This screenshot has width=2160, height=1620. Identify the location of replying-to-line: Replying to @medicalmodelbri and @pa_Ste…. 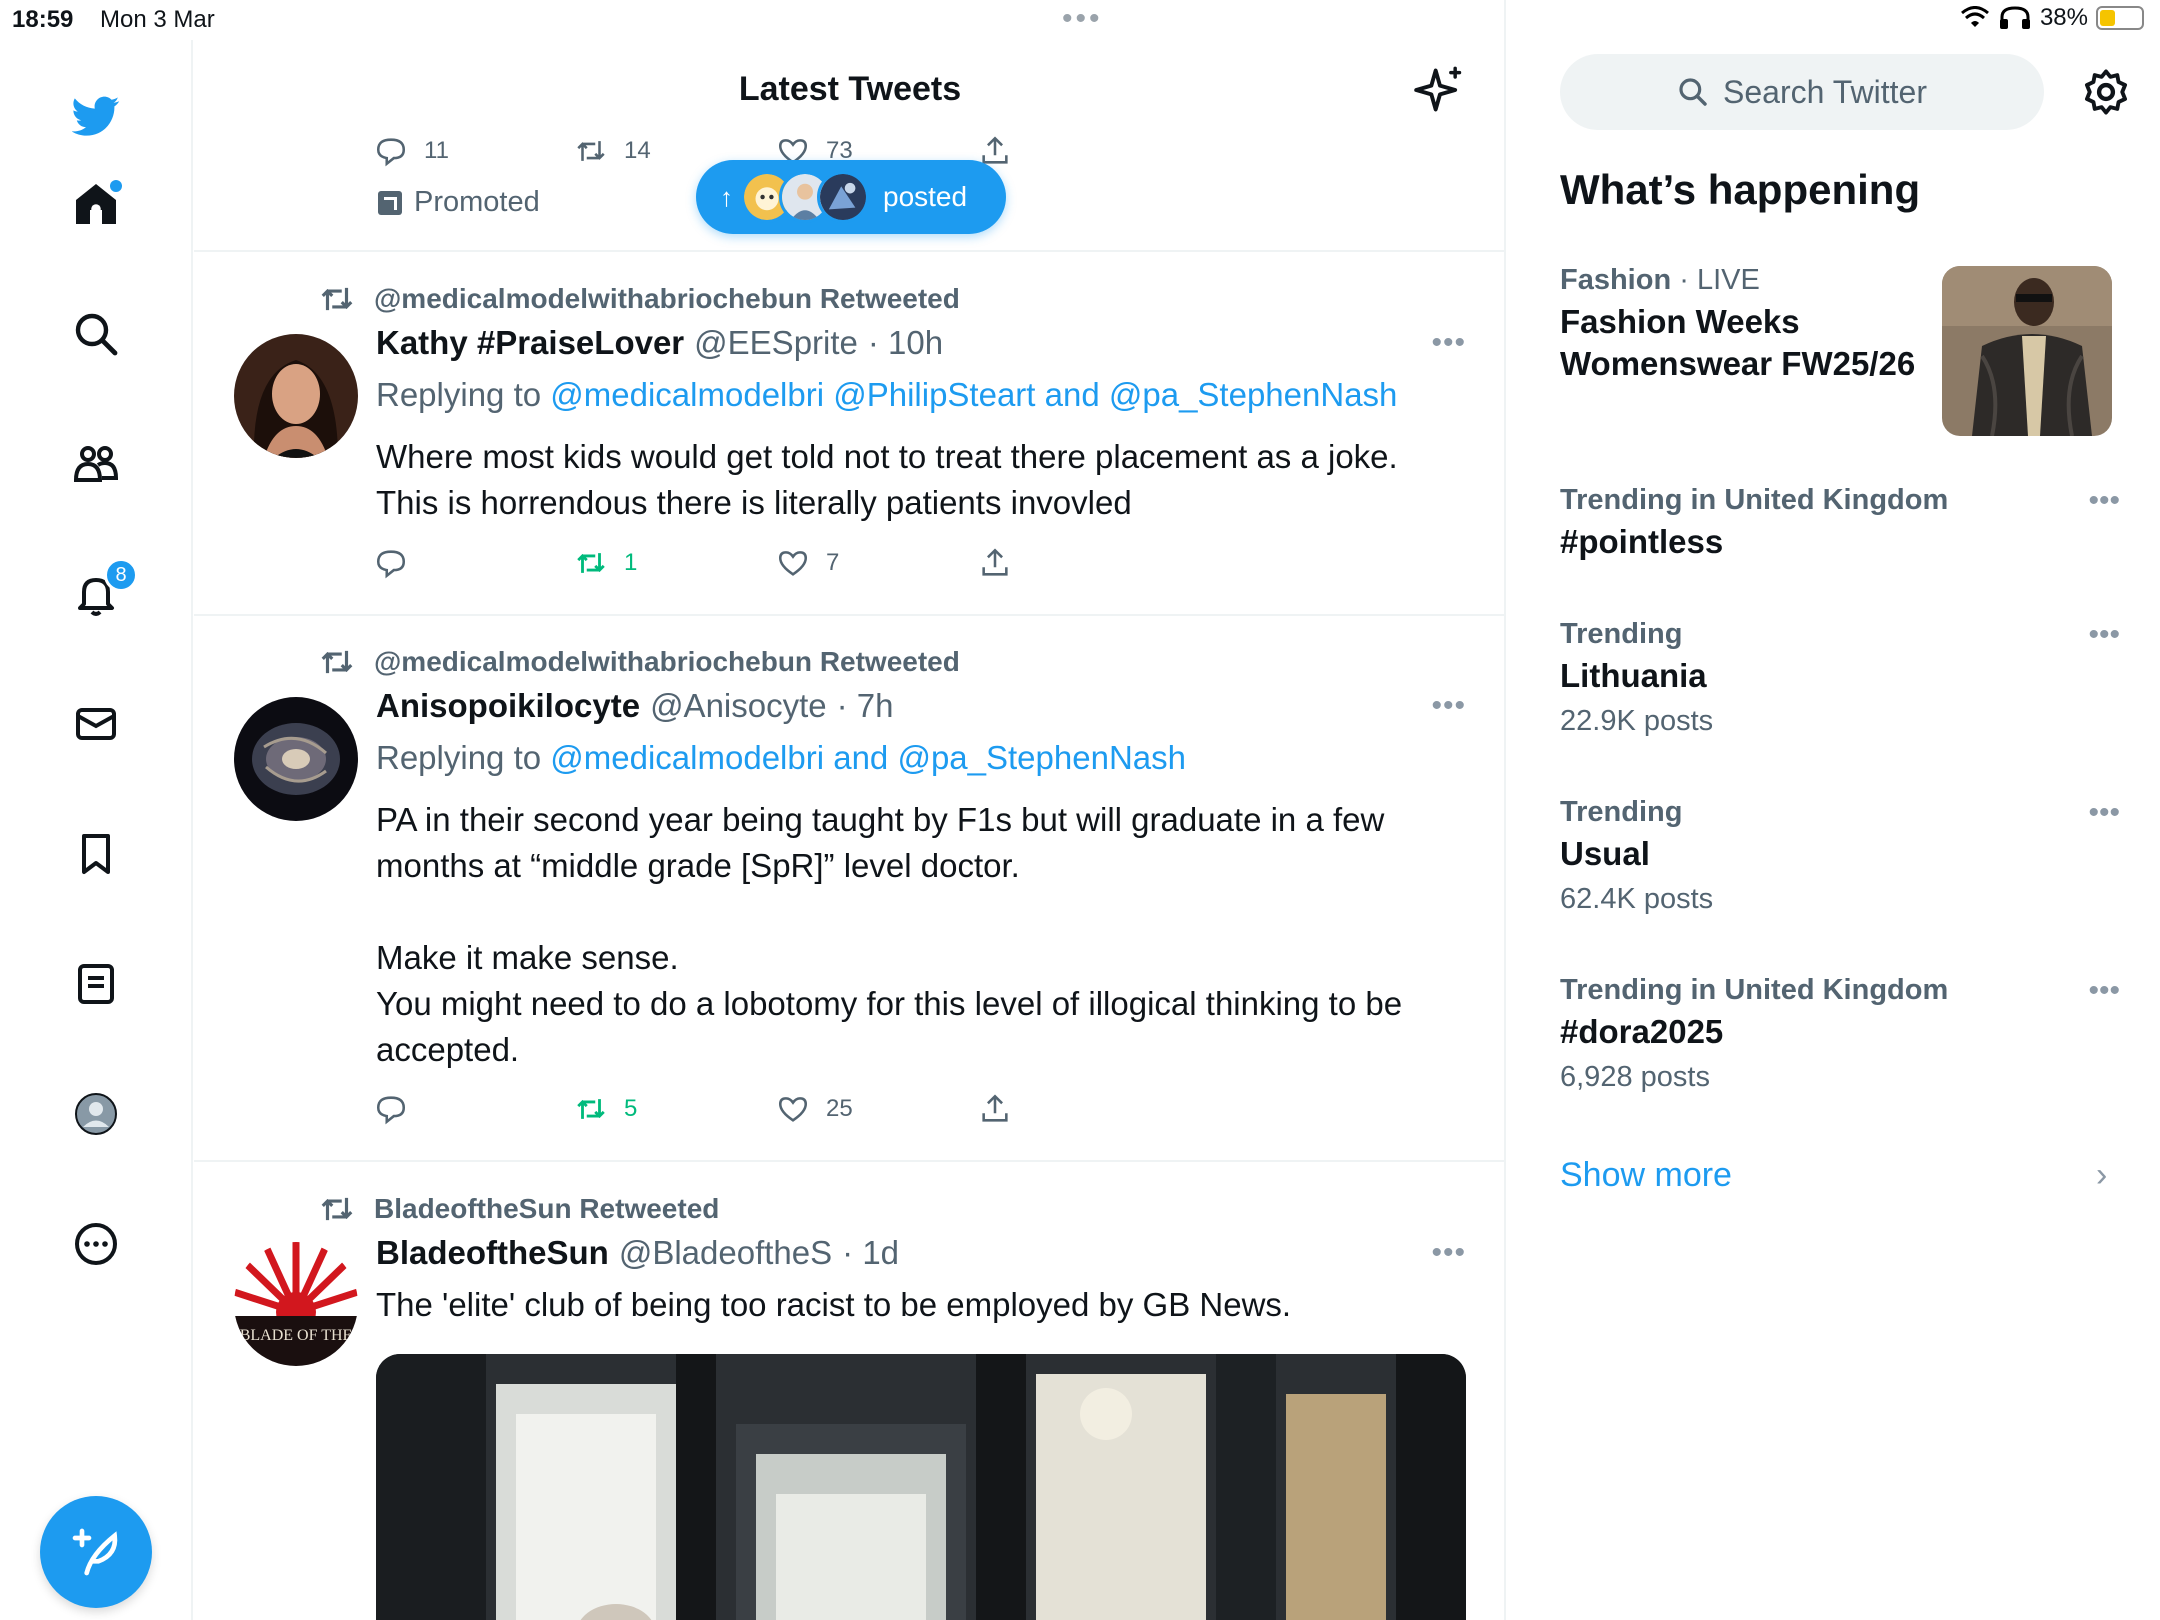
(781, 758).